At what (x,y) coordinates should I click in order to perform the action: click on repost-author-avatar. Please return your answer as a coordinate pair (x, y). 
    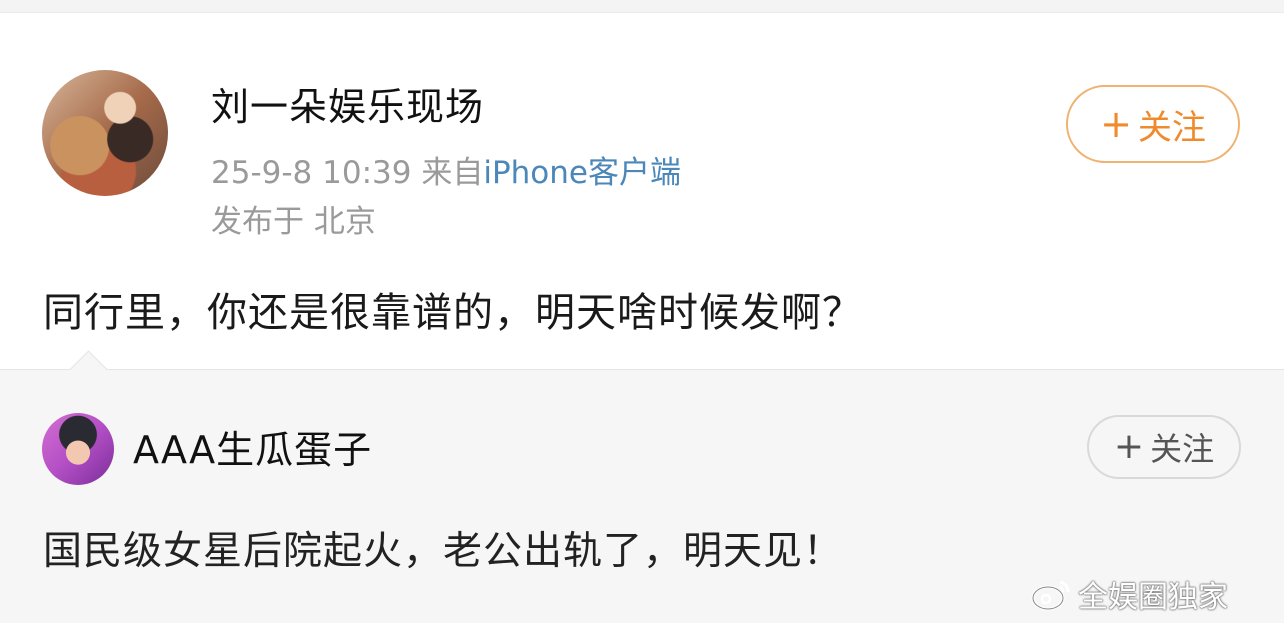
    Looking at the image, I should click on (78, 449).